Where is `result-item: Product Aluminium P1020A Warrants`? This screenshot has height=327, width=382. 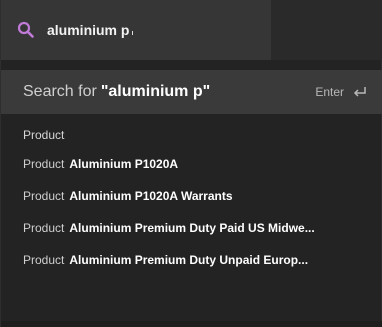
result-item: Product Aluminium P1020A Warrants is located at coordinates (191, 196).